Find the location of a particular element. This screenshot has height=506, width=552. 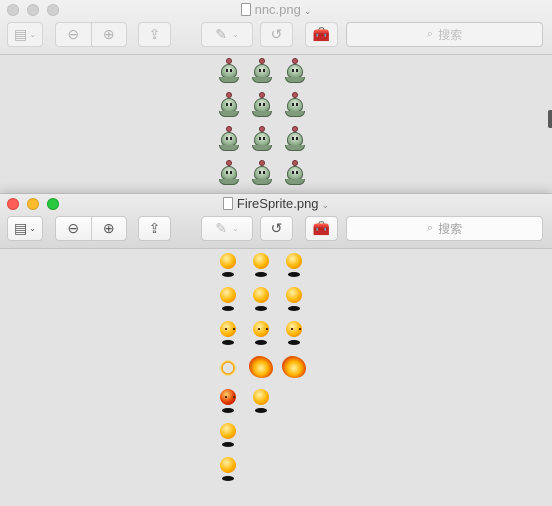

cactus-sprite-sheet is located at coordinates (262, 122).